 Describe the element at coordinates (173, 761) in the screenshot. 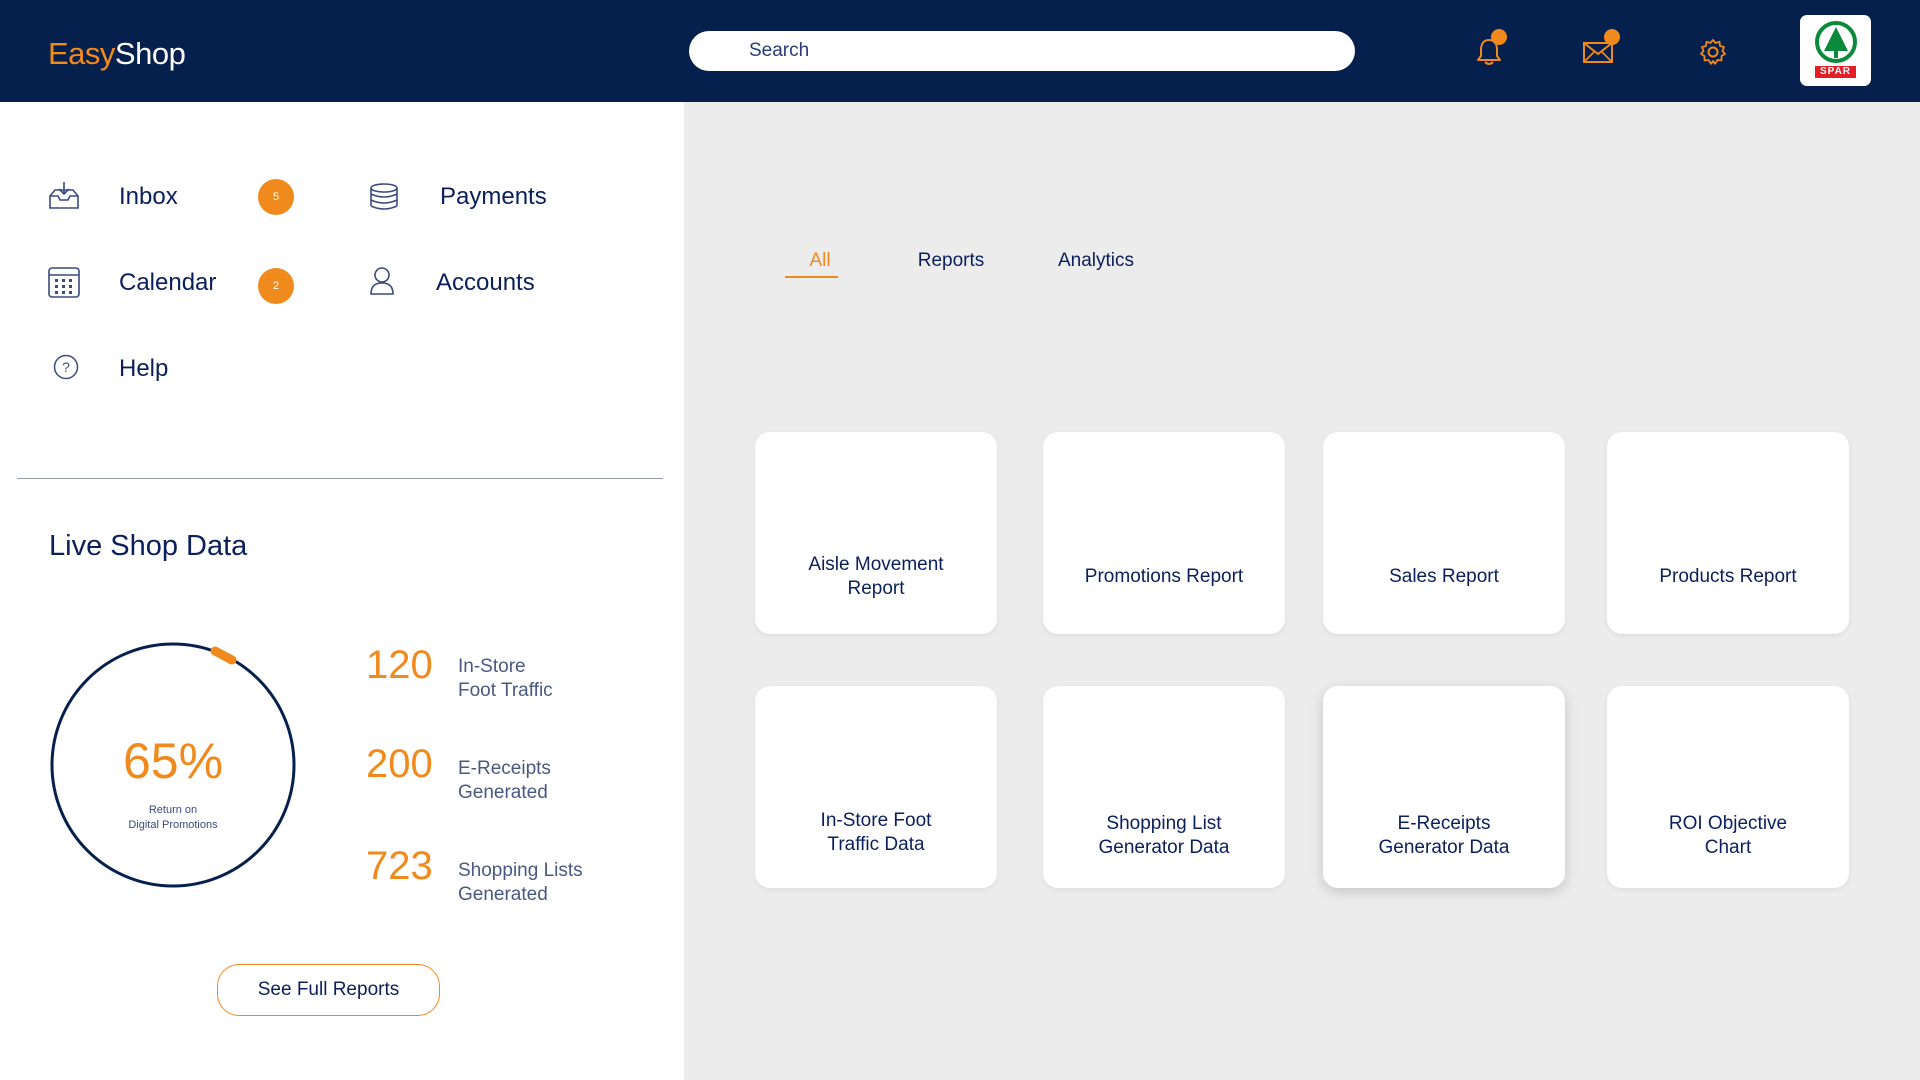

I see `gauge-value: 65%` at that location.